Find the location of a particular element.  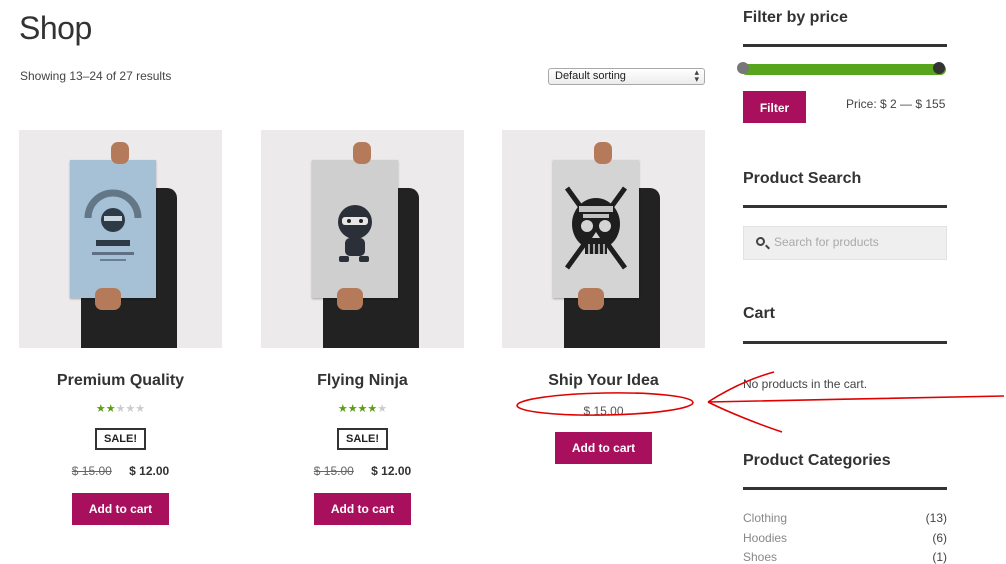

category-item: Clothing (13) is located at coordinates (845, 518).